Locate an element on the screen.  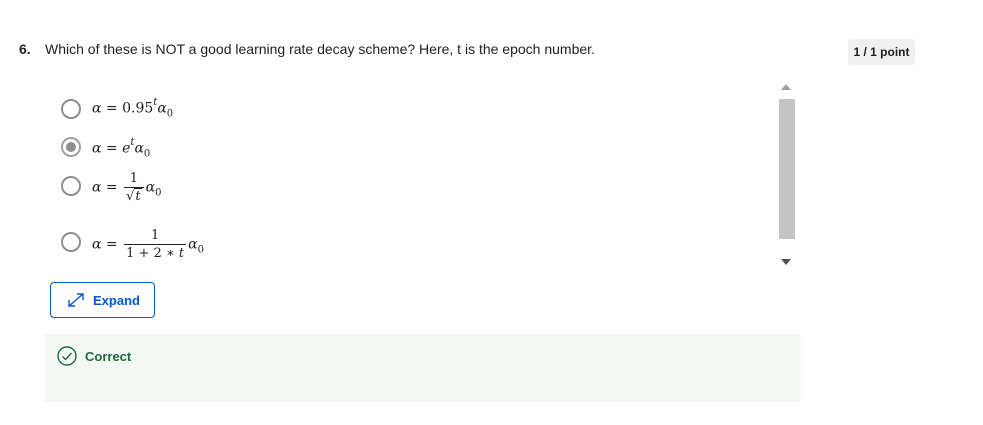
option-3-formula: α = 1 √t α0 is located at coordinates (127, 187).